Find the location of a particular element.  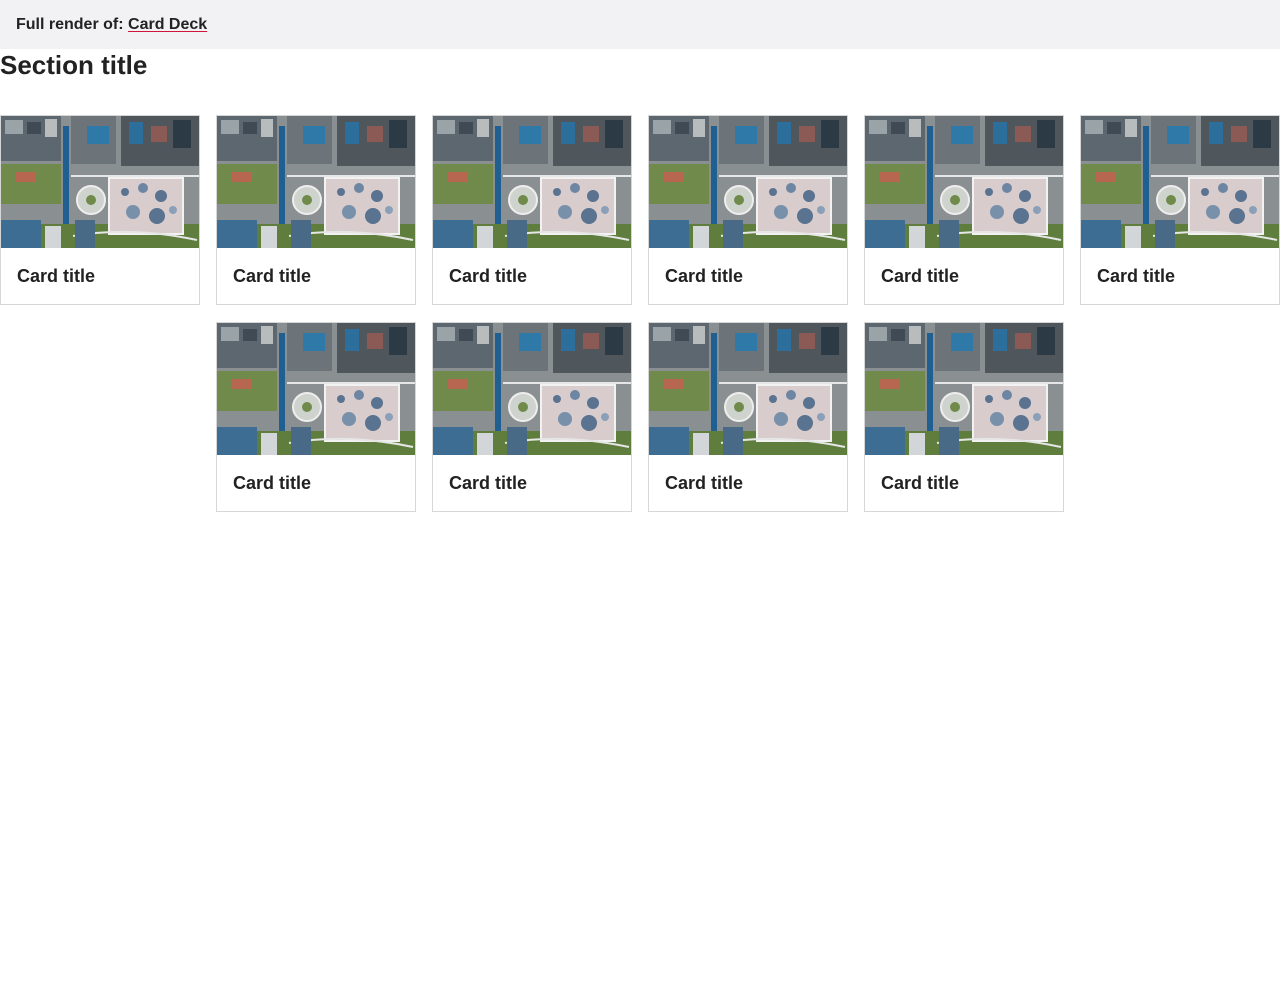

top-bar: Full render of: Card Deck is located at coordinates (640, 24).